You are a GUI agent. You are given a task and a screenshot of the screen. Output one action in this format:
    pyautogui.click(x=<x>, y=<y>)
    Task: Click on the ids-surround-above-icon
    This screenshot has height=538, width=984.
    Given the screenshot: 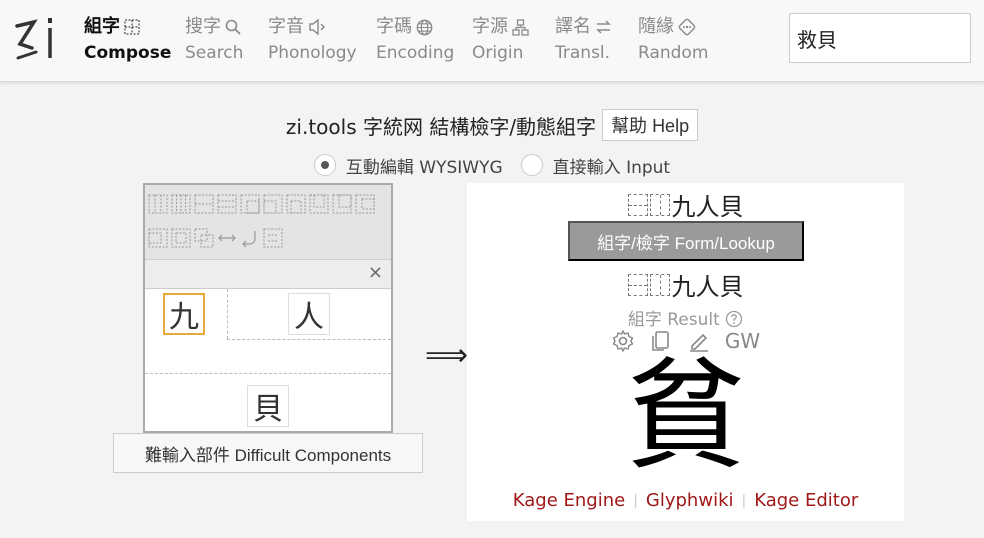 What is the action you would take?
    pyautogui.click(x=296, y=204)
    